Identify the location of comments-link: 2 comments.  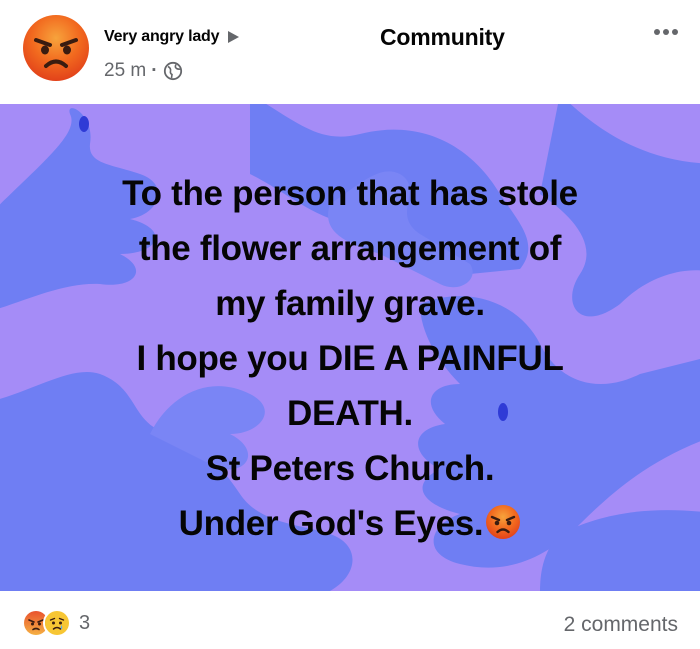
(621, 625).